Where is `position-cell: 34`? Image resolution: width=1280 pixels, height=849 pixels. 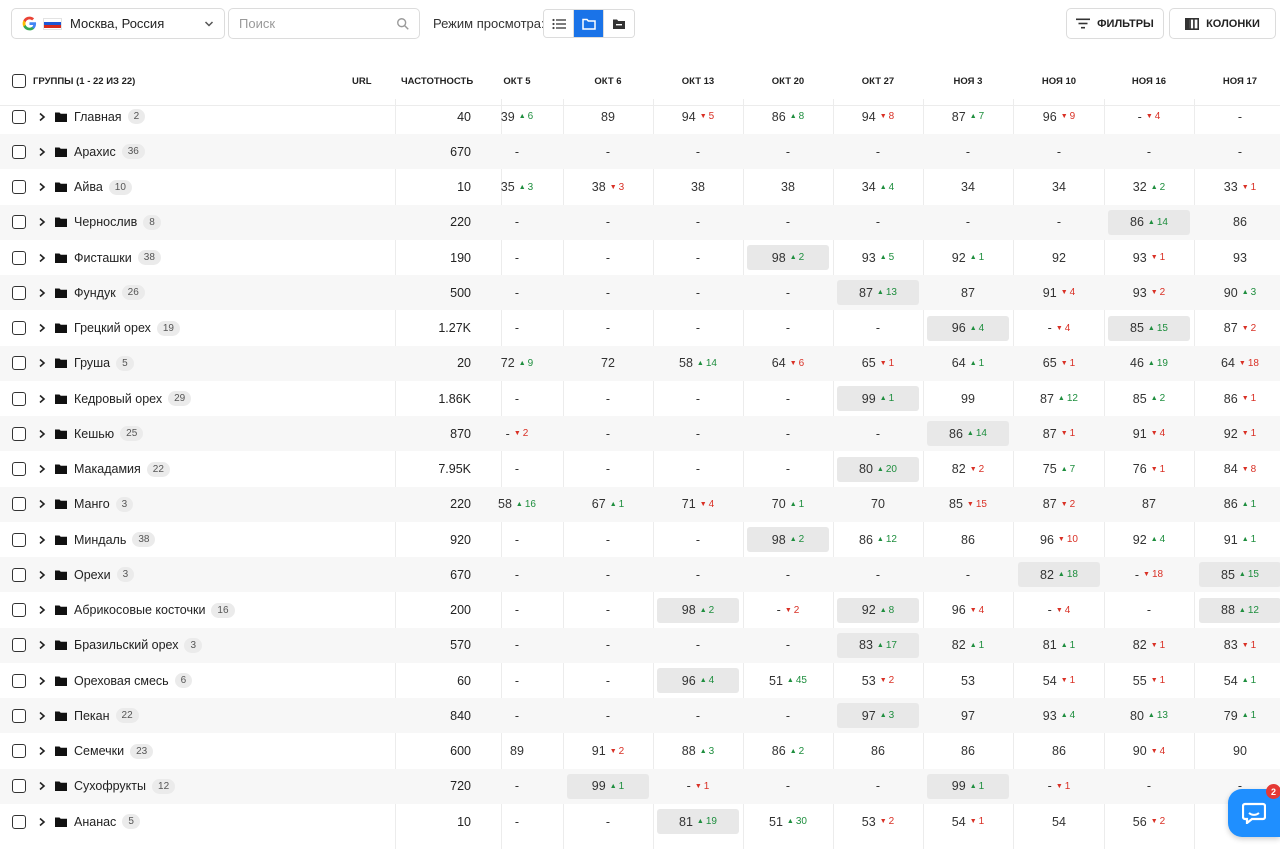
position-cell: 34 is located at coordinates (1059, 187).